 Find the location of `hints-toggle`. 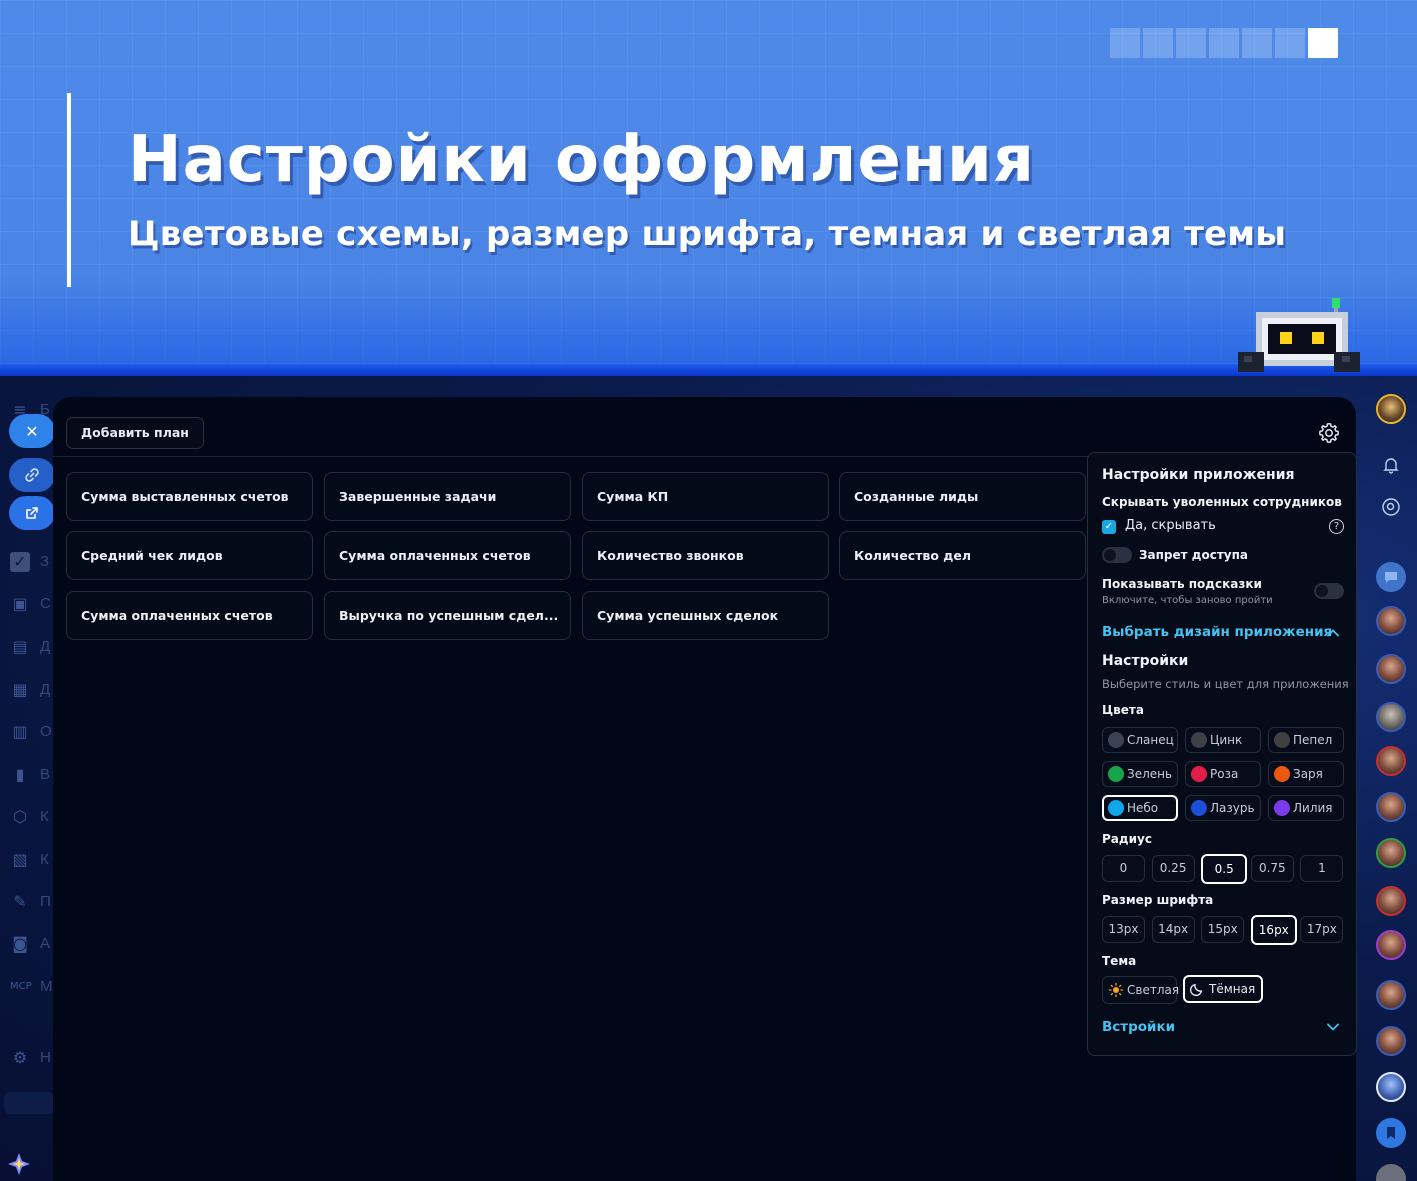

hints-toggle is located at coordinates (1329, 591).